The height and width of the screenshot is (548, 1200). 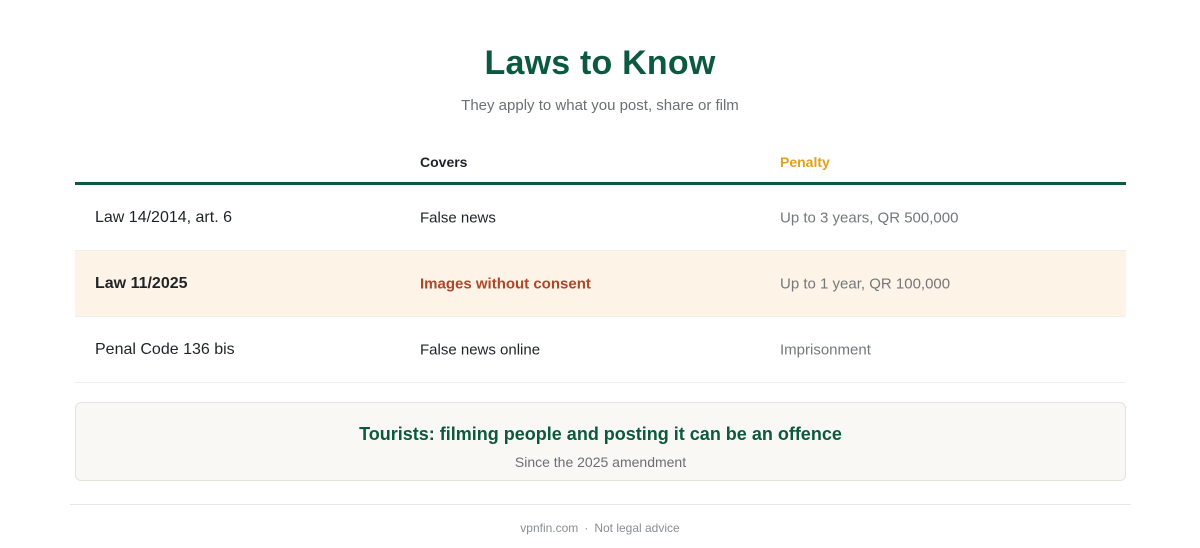 What do you see at coordinates (480, 349) in the screenshot?
I see `cell-covers: False news online` at bounding box center [480, 349].